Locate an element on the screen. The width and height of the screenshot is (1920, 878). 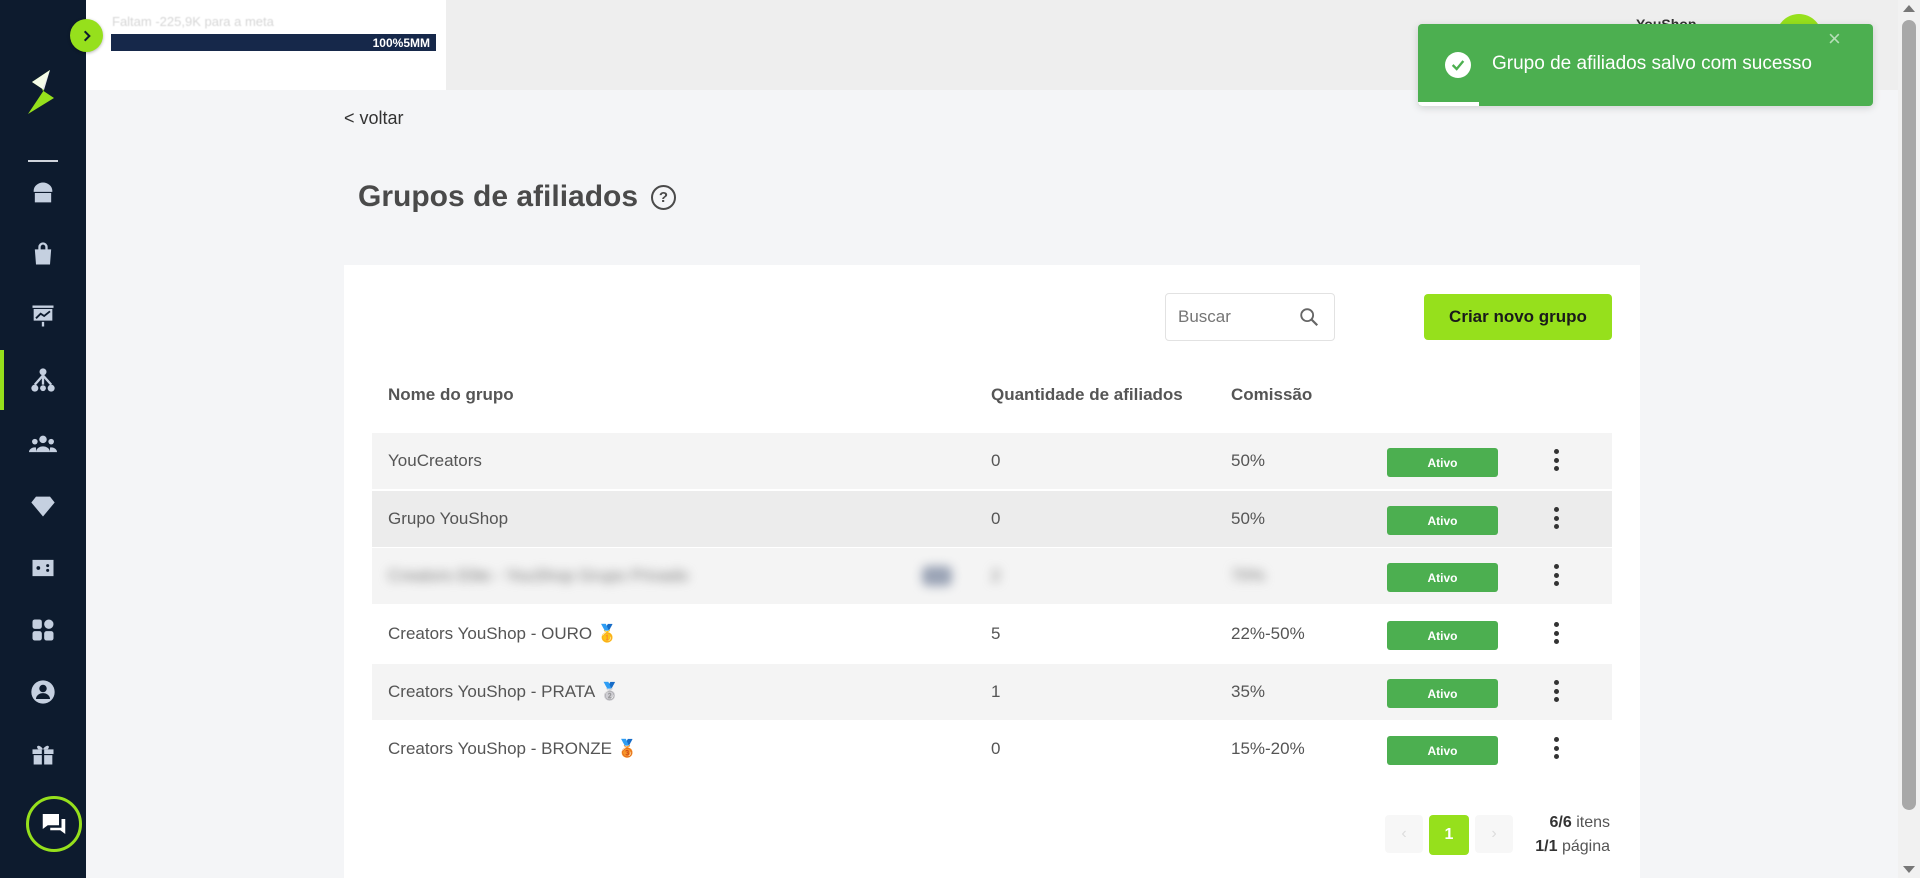
scroll-up-icon is located at coordinates (1909, 8).